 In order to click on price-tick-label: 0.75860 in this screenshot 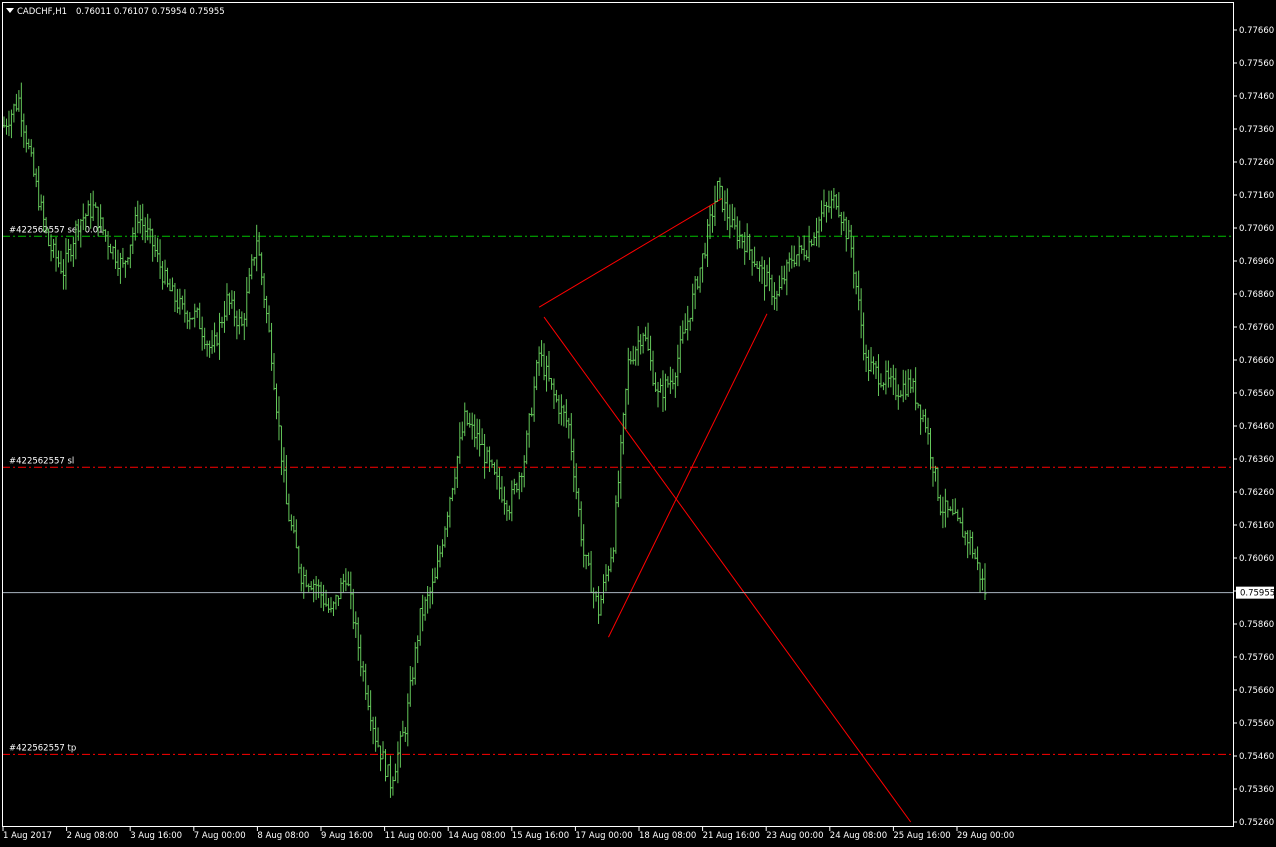, I will do `click(1256, 625)`.